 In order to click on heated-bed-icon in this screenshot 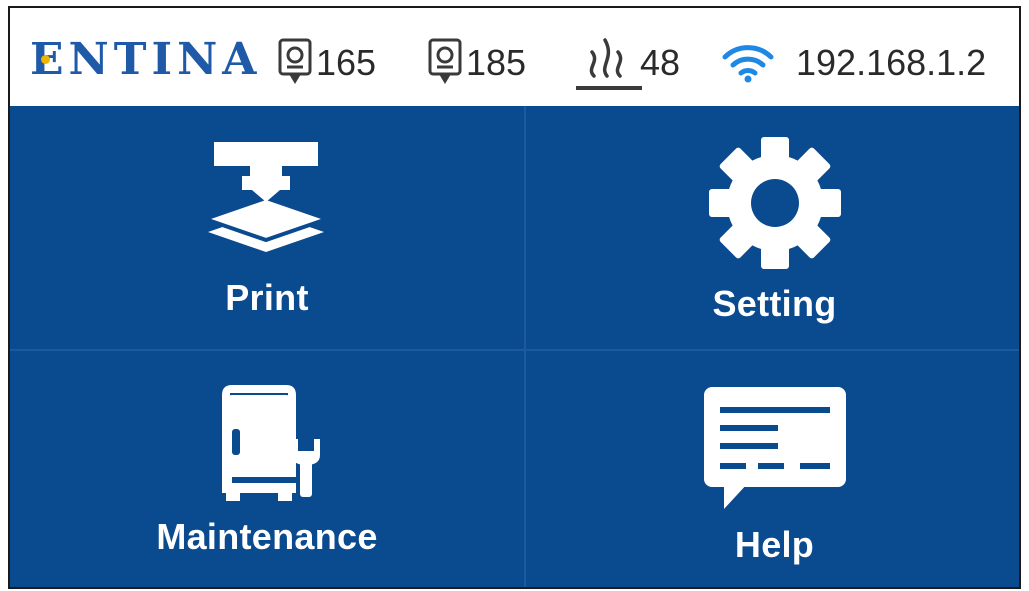, I will do `click(608, 63)`.